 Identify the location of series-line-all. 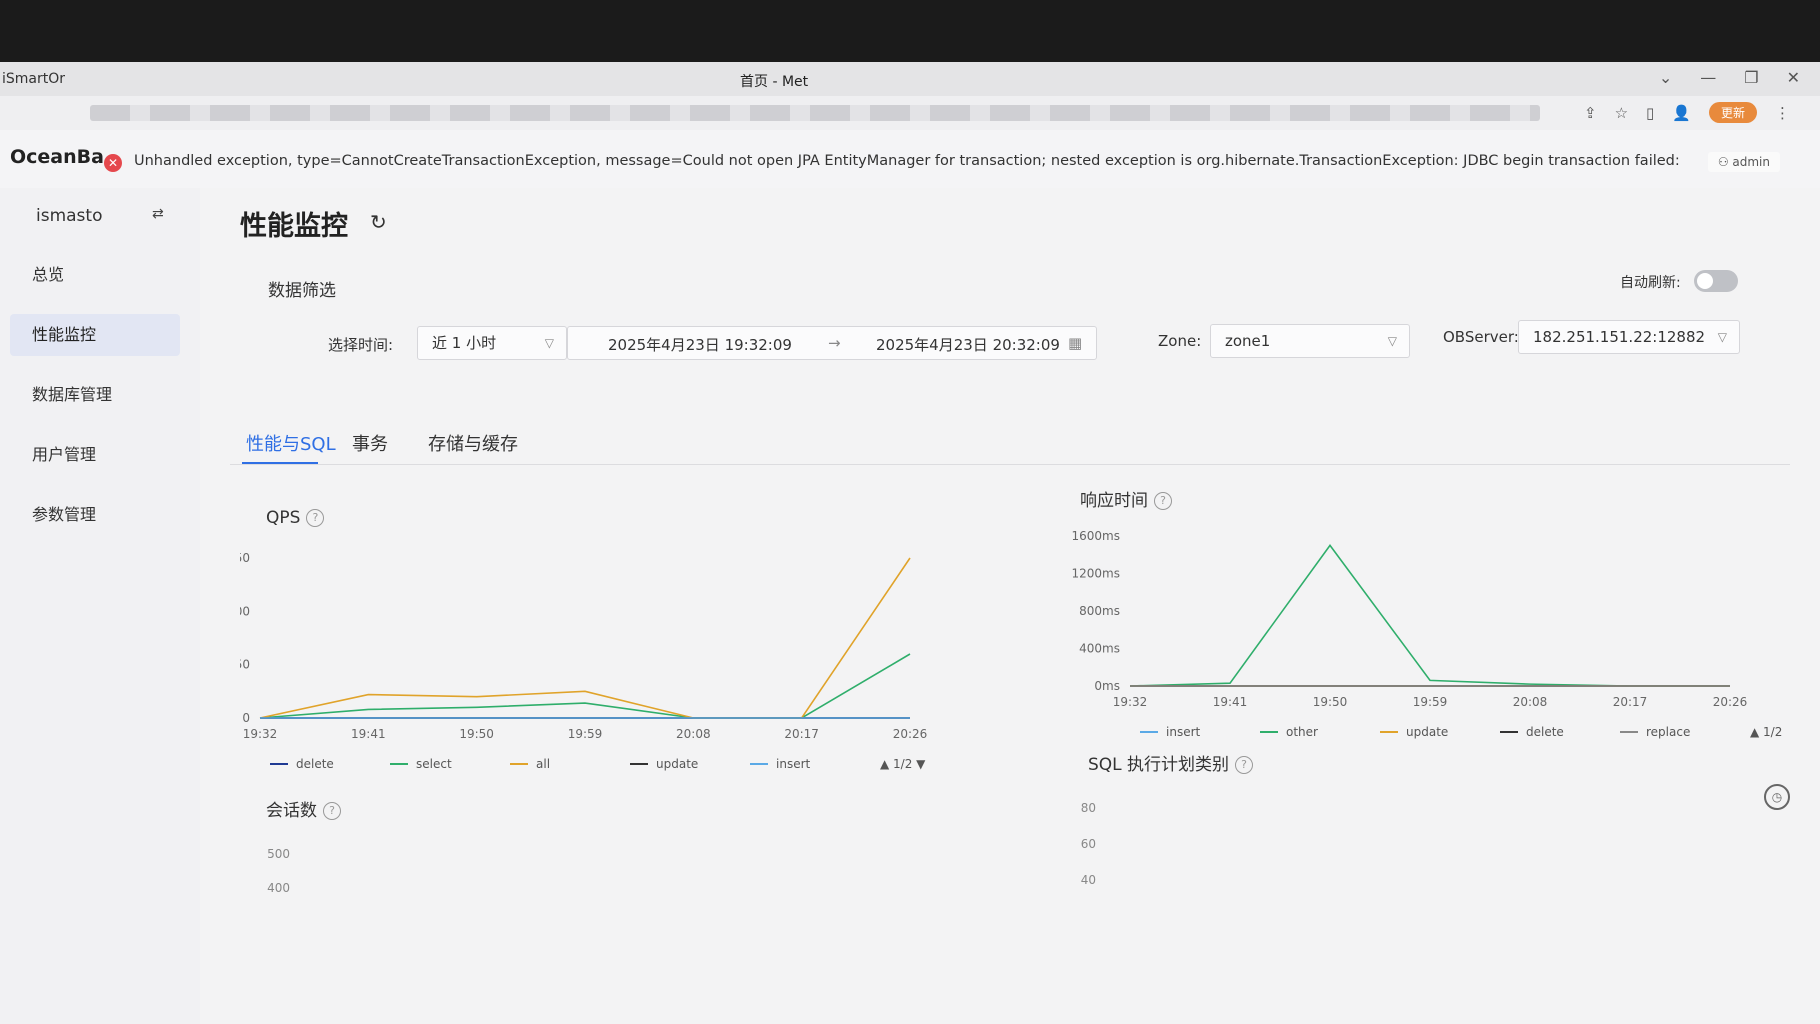
(585, 638).